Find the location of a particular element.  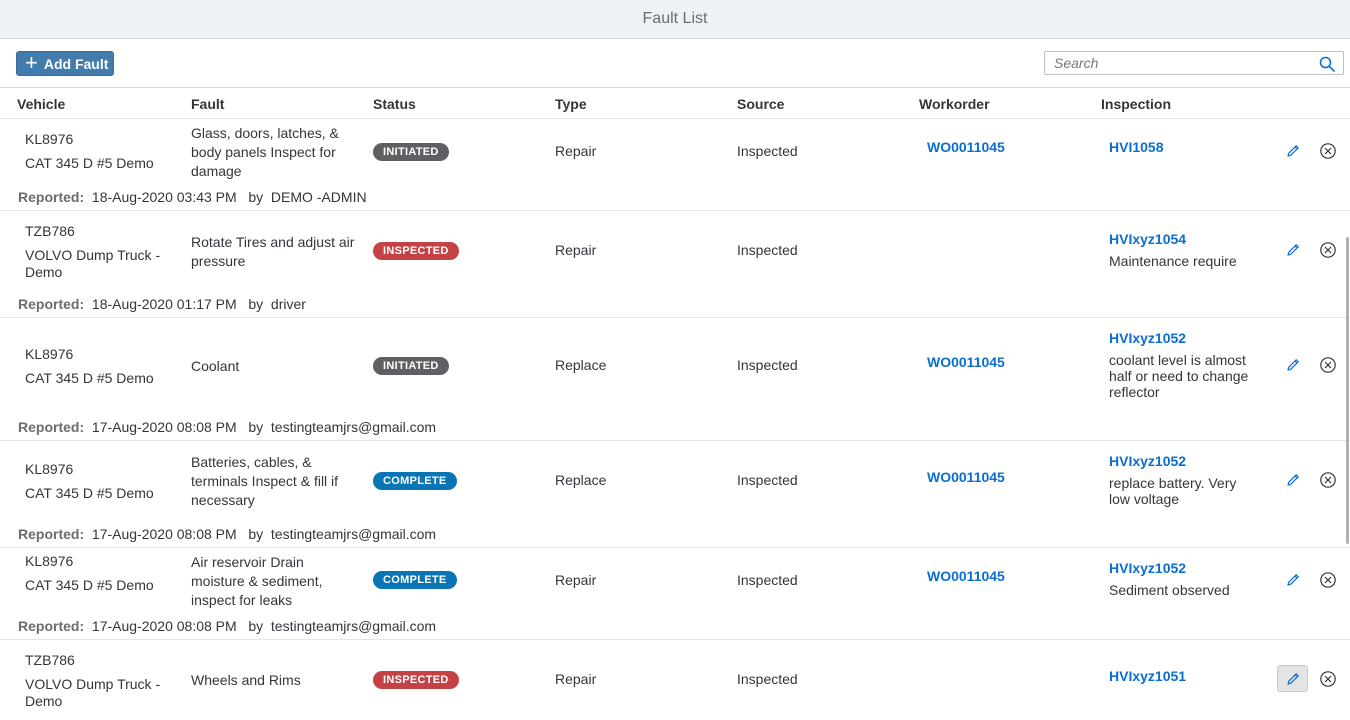

fault-description: Coolant is located at coordinates (215, 366).